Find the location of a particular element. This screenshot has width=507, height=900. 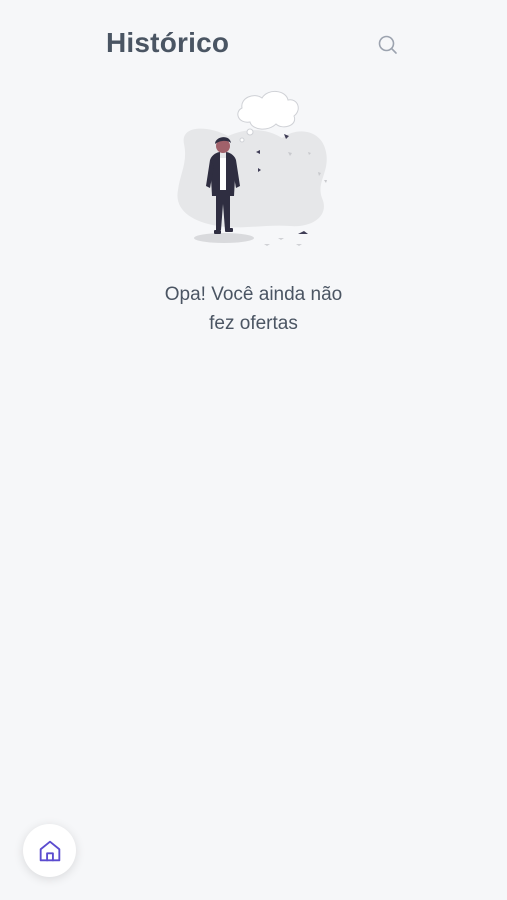

search-icon is located at coordinates (387, 44).